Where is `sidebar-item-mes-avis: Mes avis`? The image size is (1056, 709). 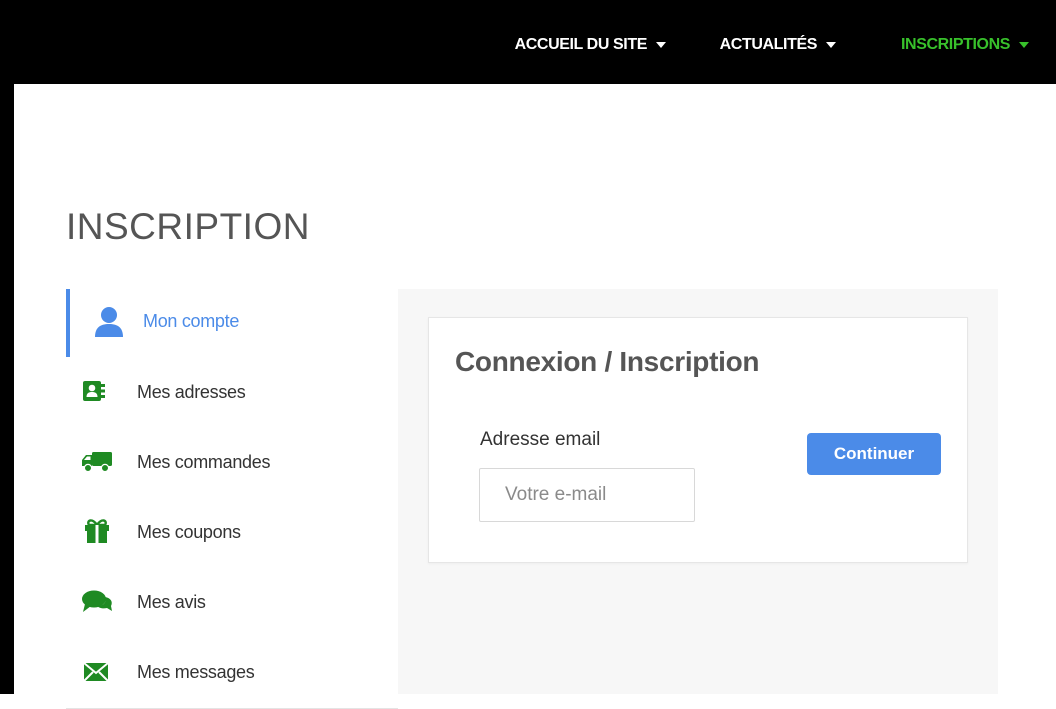 sidebar-item-mes-avis: Mes avis is located at coordinates (232, 603).